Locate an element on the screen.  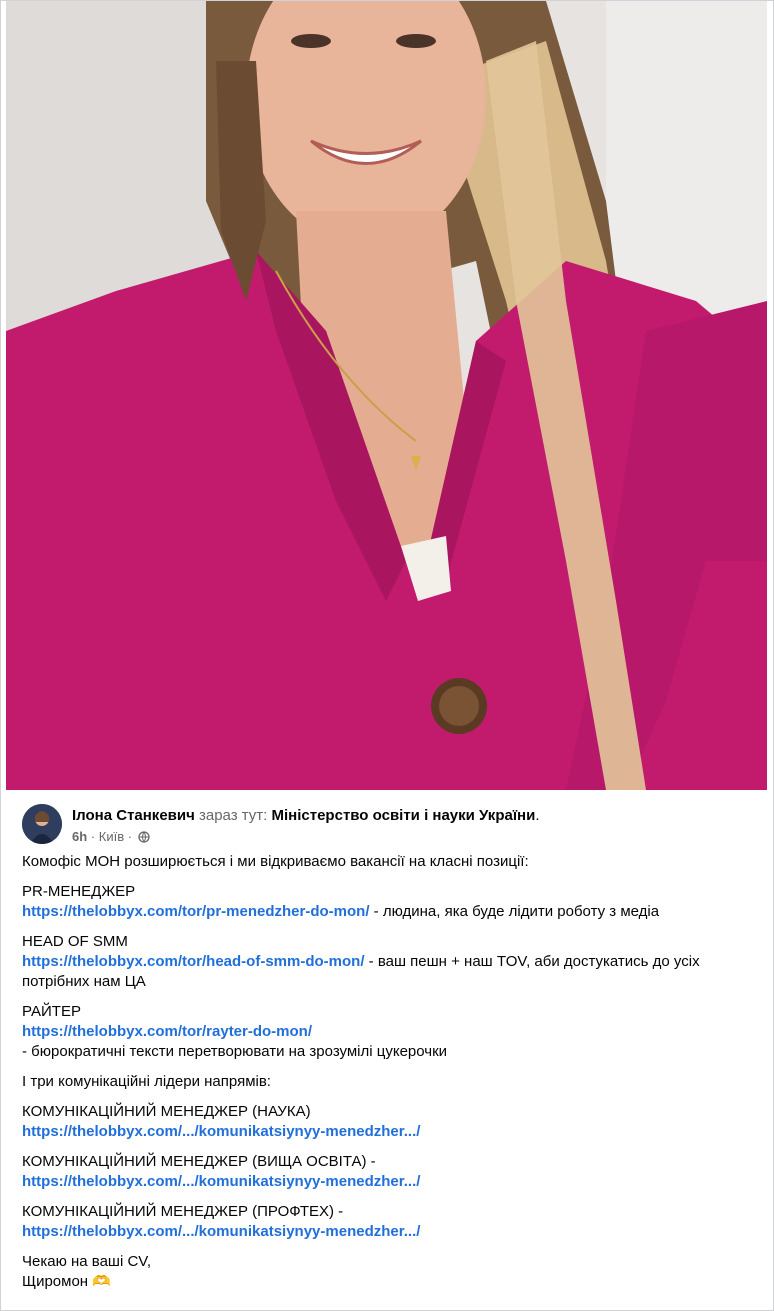
heart-hands-icon: 🫶 is located at coordinates (101, 1281).